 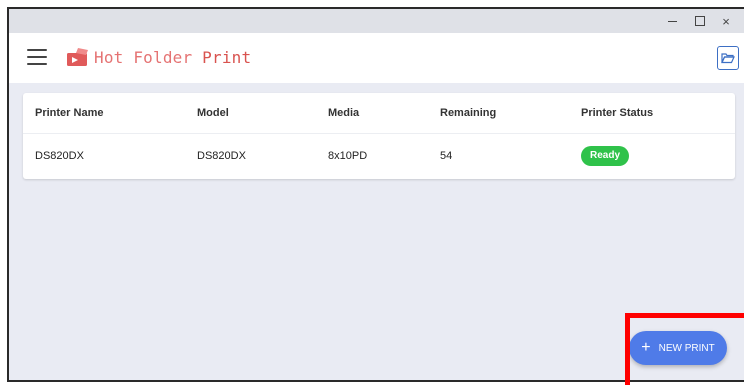 What do you see at coordinates (446, 156) in the screenshot?
I see `remaining-cell: 54` at bounding box center [446, 156].